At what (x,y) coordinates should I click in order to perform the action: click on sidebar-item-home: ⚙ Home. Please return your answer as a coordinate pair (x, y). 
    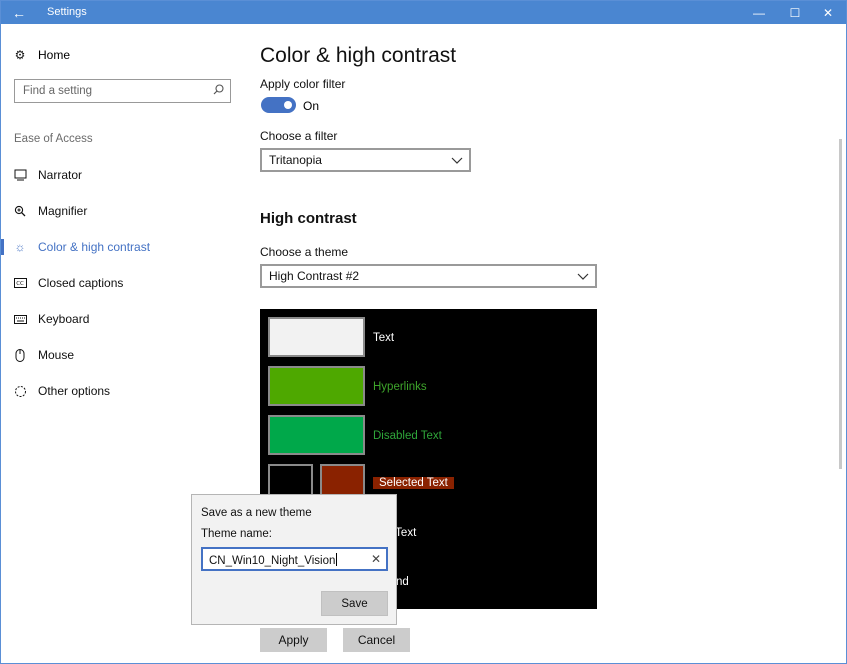
    Looking at the image, I should click on (41, 55).